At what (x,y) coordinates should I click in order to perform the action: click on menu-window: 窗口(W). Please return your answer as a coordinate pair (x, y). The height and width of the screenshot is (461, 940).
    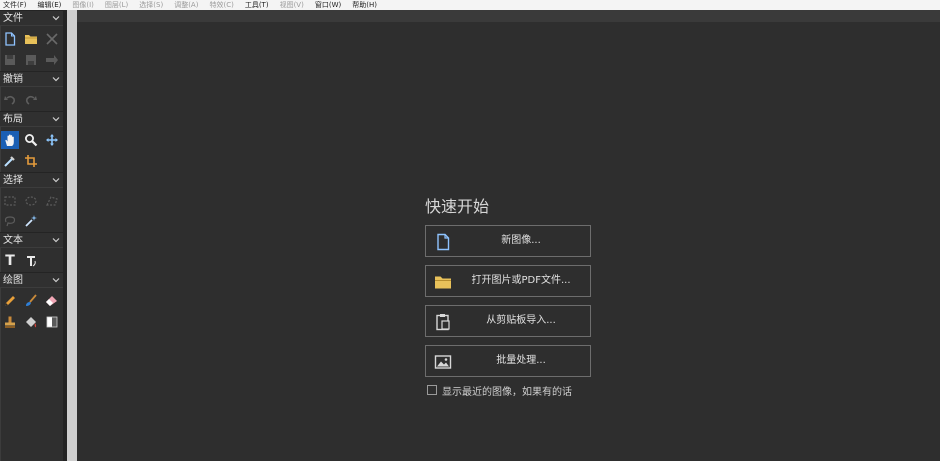
    Looking at the image, I should click on (328, 5).